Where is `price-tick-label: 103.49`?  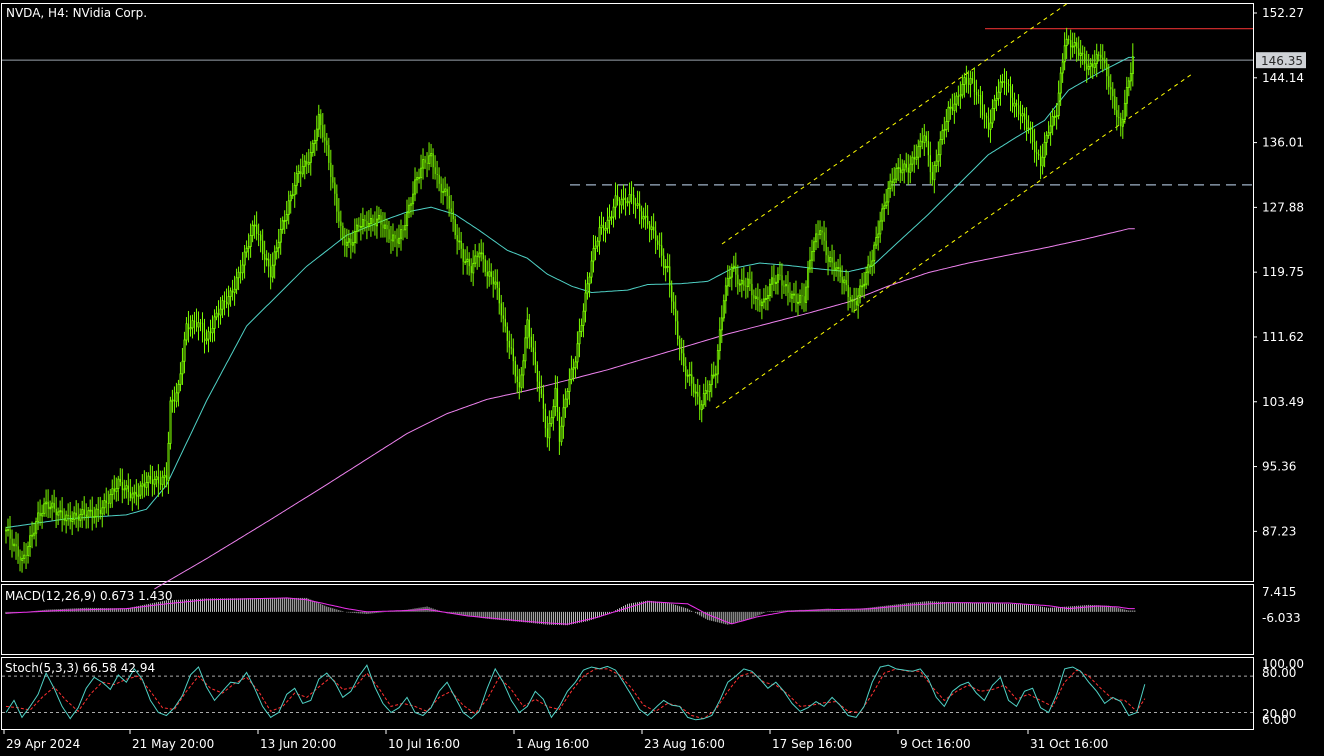 price-tick-label: 103.49 is located at coordinates (1283, 402).